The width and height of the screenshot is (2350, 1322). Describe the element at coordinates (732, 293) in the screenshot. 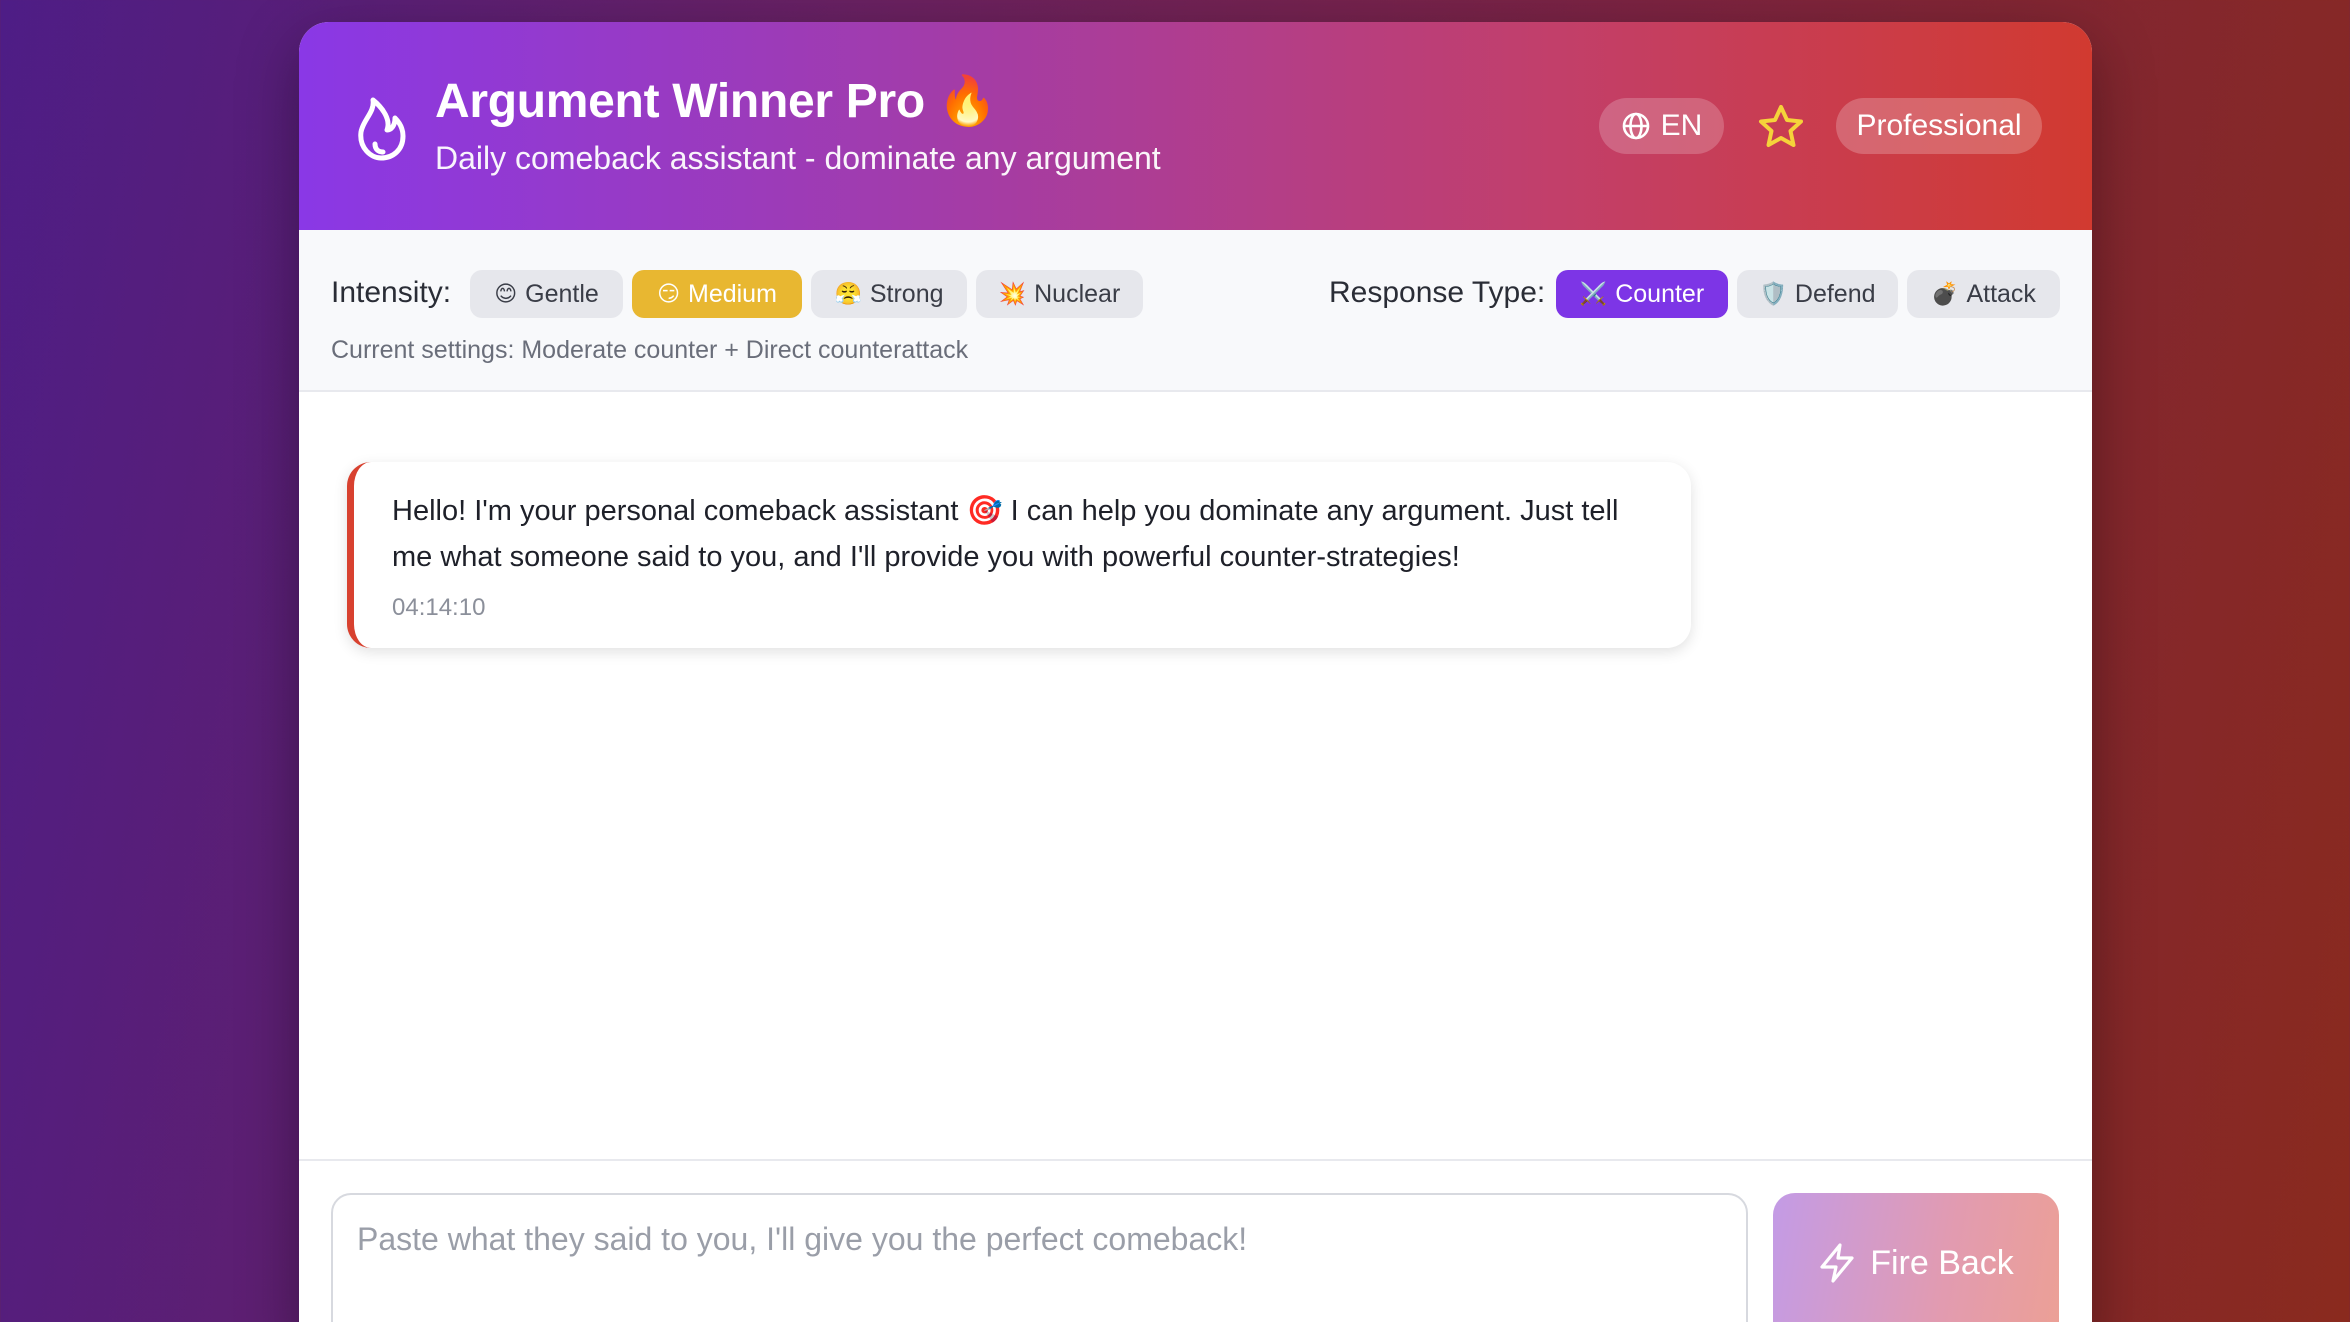

I see `intensity-option-label: Medium` at that location.